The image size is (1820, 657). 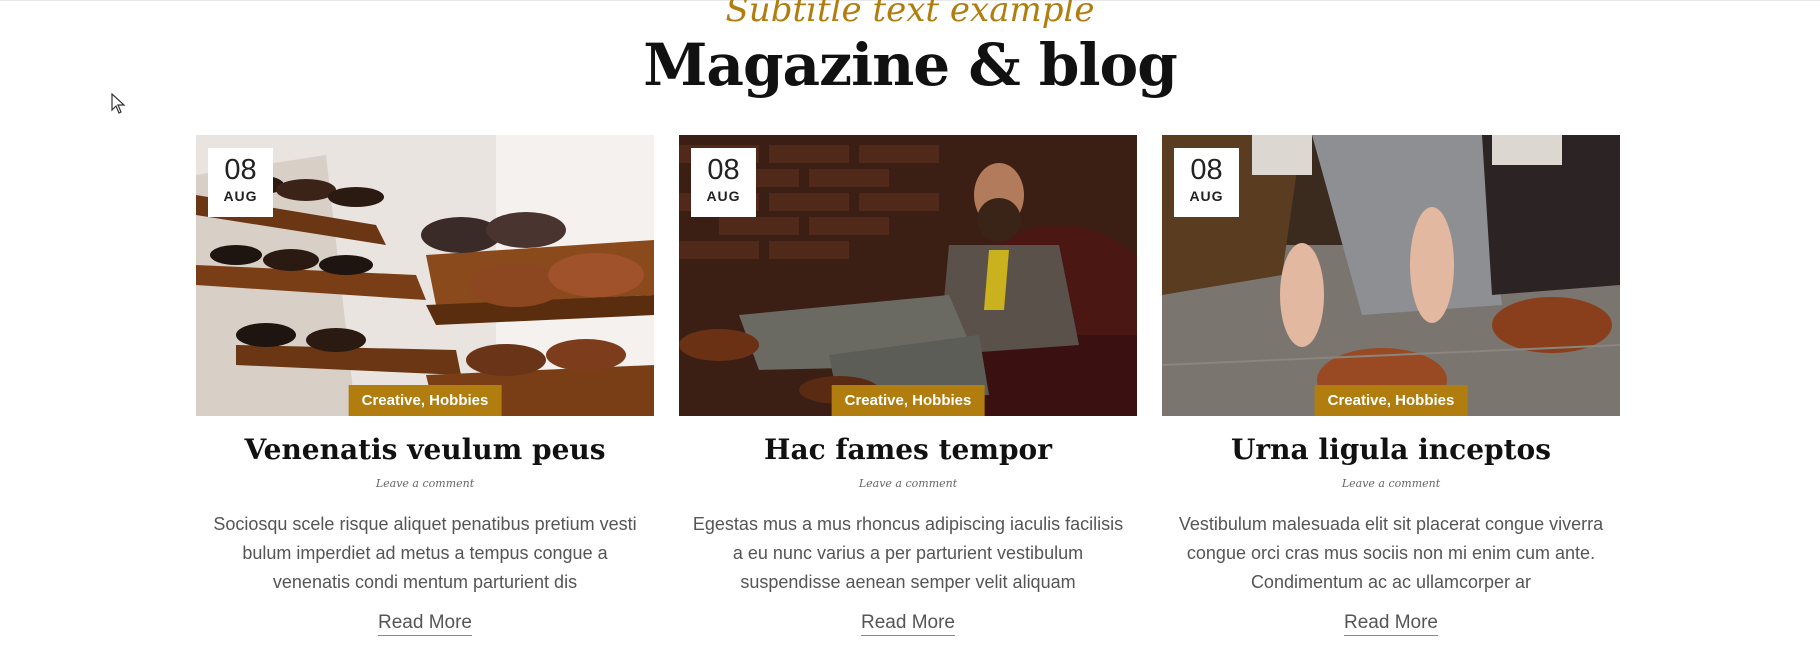 What do you see at coordinates (425, 450) in the screenshot?
I see `post-title: Venenatis veulum peus` at bounding box center [425, 450].